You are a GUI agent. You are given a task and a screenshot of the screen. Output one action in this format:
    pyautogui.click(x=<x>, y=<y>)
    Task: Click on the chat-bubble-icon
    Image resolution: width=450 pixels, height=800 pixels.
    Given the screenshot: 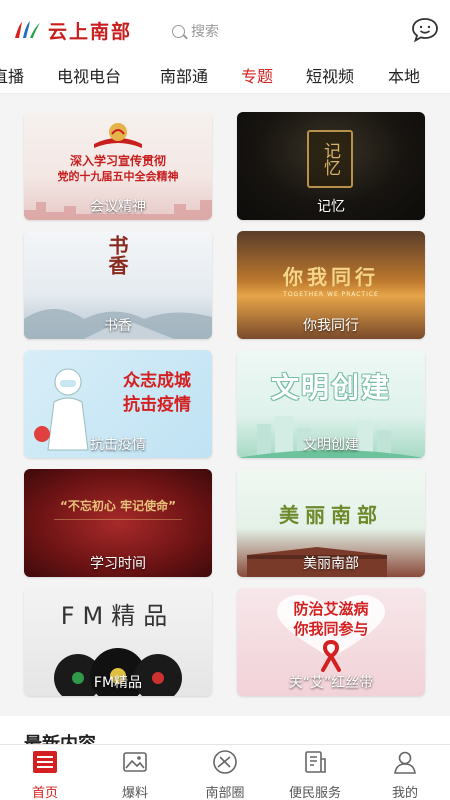 What is the action you would take?
    pyautogui.click(x=425, y=30)
    